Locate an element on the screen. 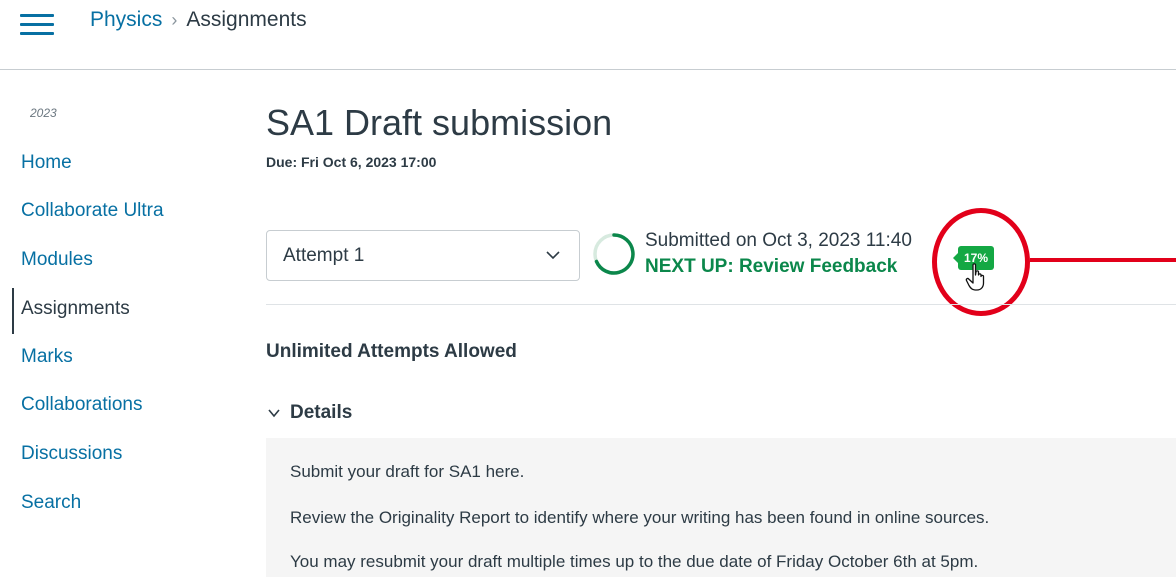  breadcrumb-current: Assignments is located at coordinates (246, 19).